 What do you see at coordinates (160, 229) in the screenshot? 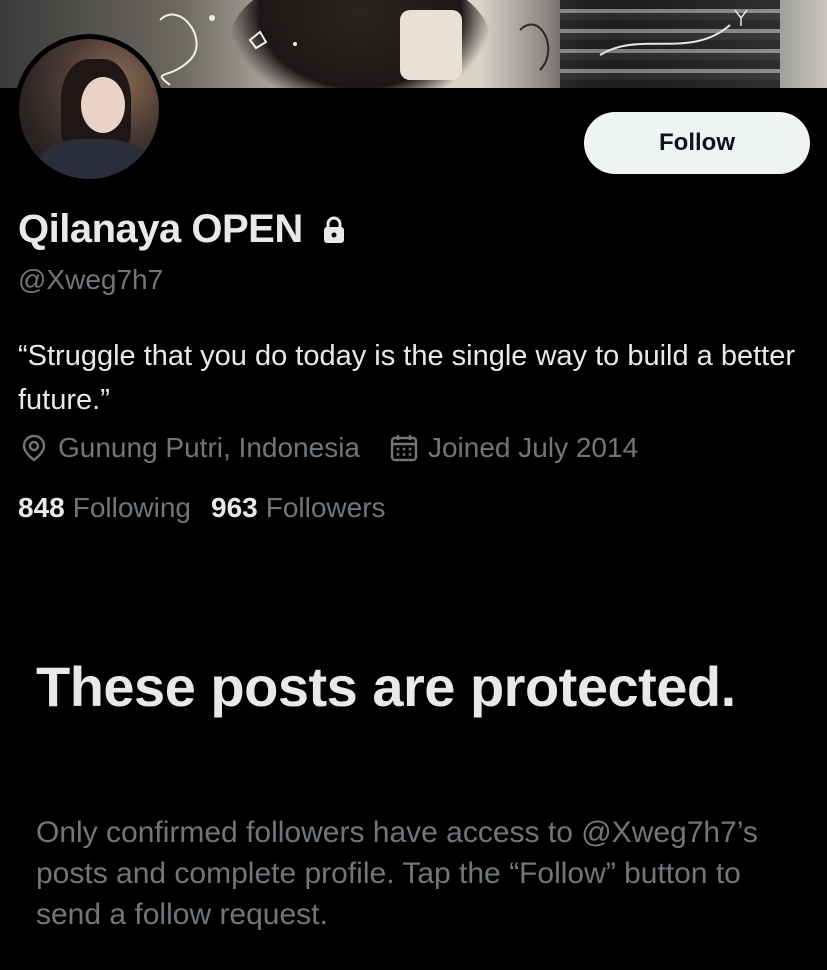
I see `display-name: Qilanaya OPEN` at bounding box center [160, 229].